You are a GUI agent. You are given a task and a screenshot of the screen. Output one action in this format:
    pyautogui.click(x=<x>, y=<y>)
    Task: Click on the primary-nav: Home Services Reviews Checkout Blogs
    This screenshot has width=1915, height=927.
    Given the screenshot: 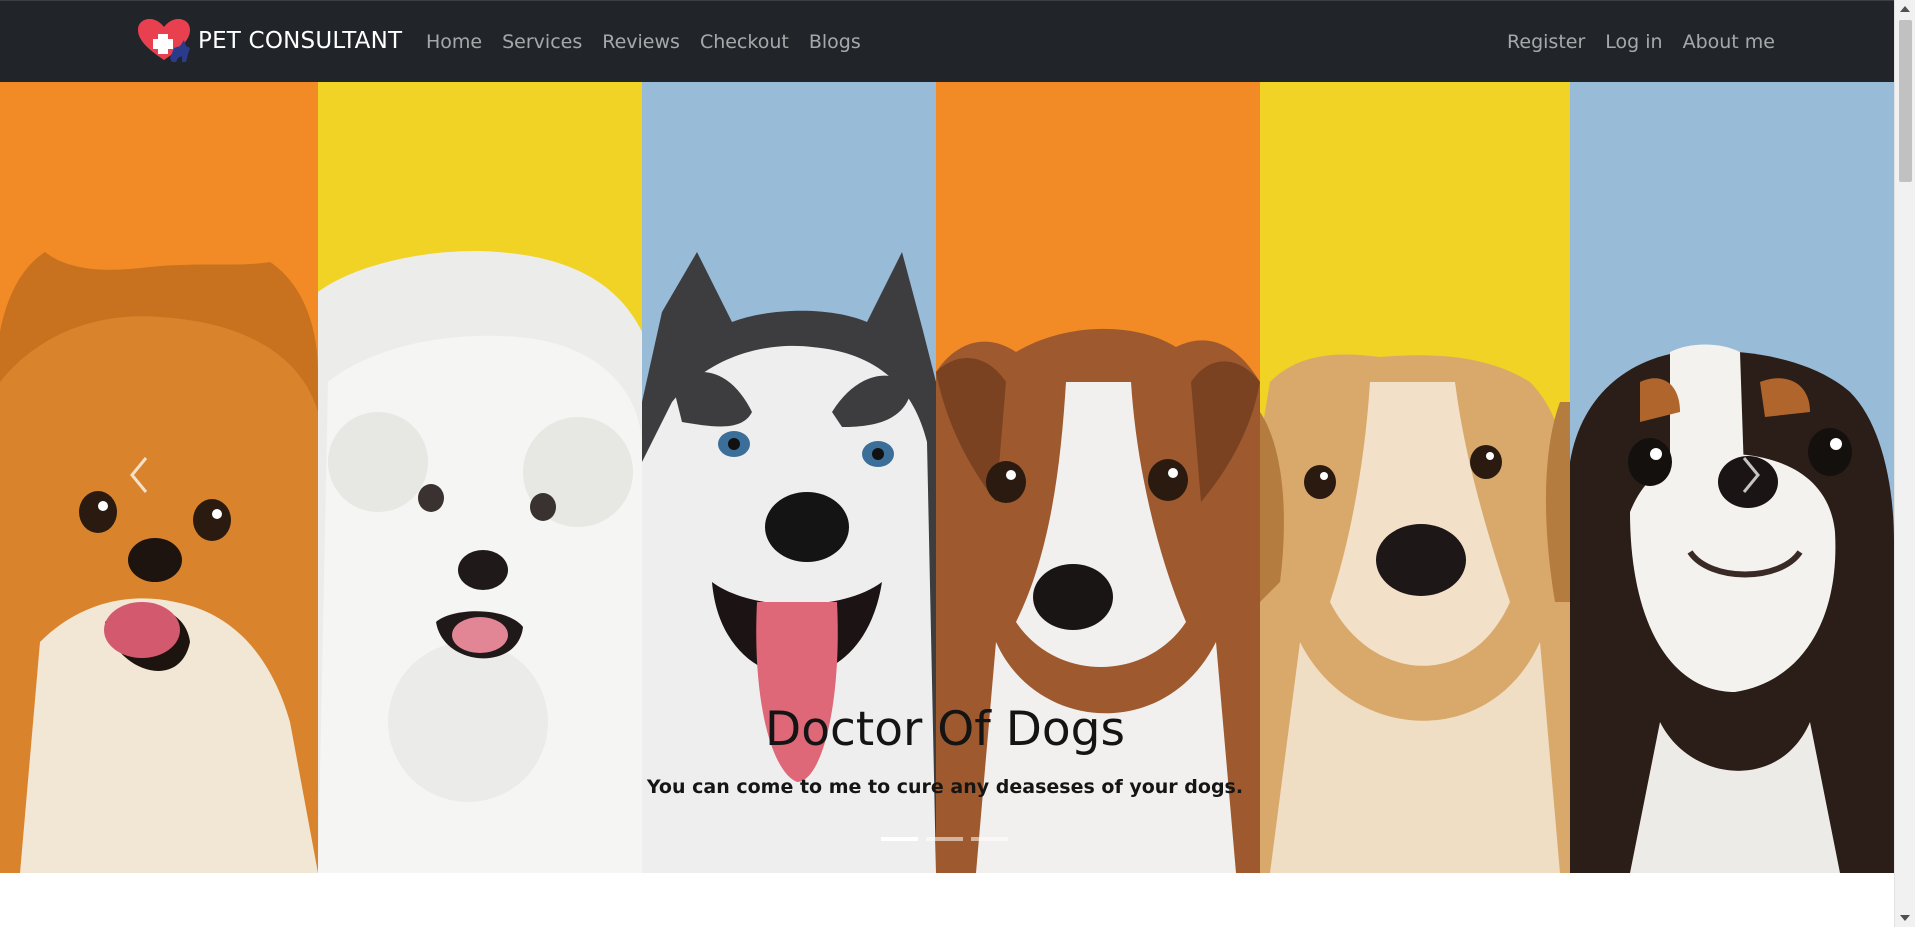 What is the action you would take?
    pyautogui.click(x=643, y=42)
    